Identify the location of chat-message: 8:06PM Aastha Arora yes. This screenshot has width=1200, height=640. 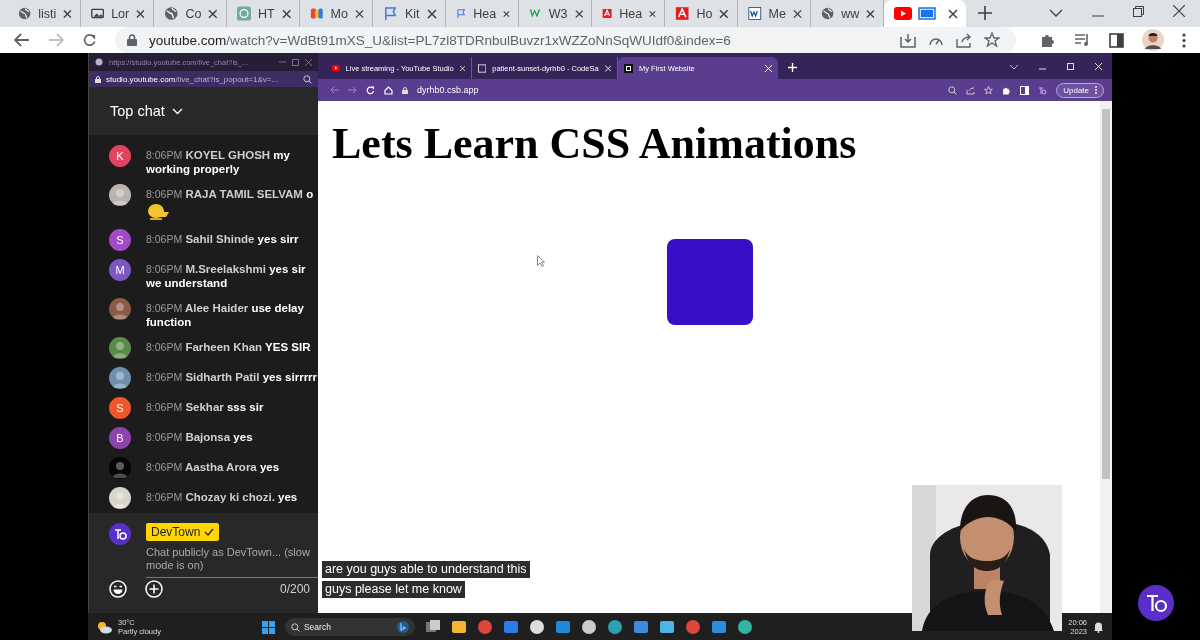
(213, 467).